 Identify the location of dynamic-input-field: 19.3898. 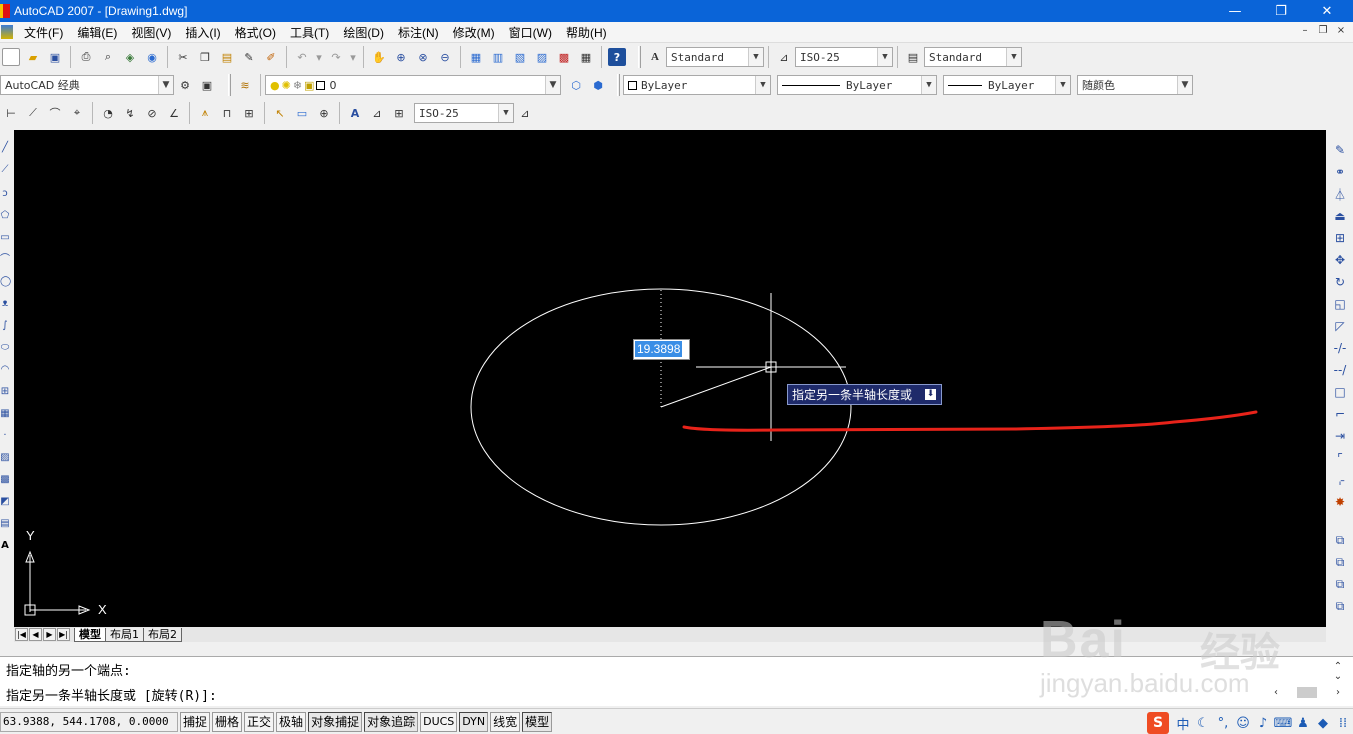
(661, 349).